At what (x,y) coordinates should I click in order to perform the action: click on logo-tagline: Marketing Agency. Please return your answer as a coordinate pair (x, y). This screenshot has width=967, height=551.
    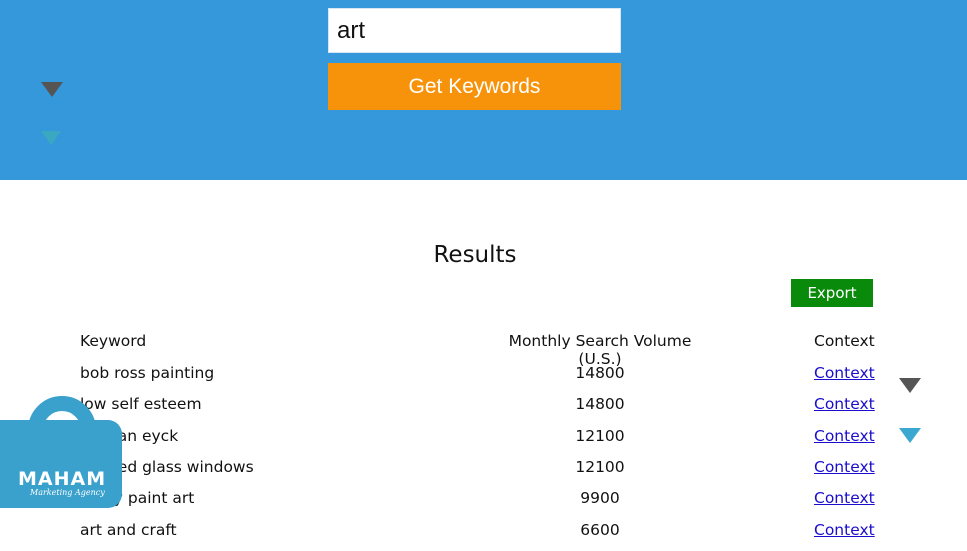
    Looking at the image, I should click on (67, 492).